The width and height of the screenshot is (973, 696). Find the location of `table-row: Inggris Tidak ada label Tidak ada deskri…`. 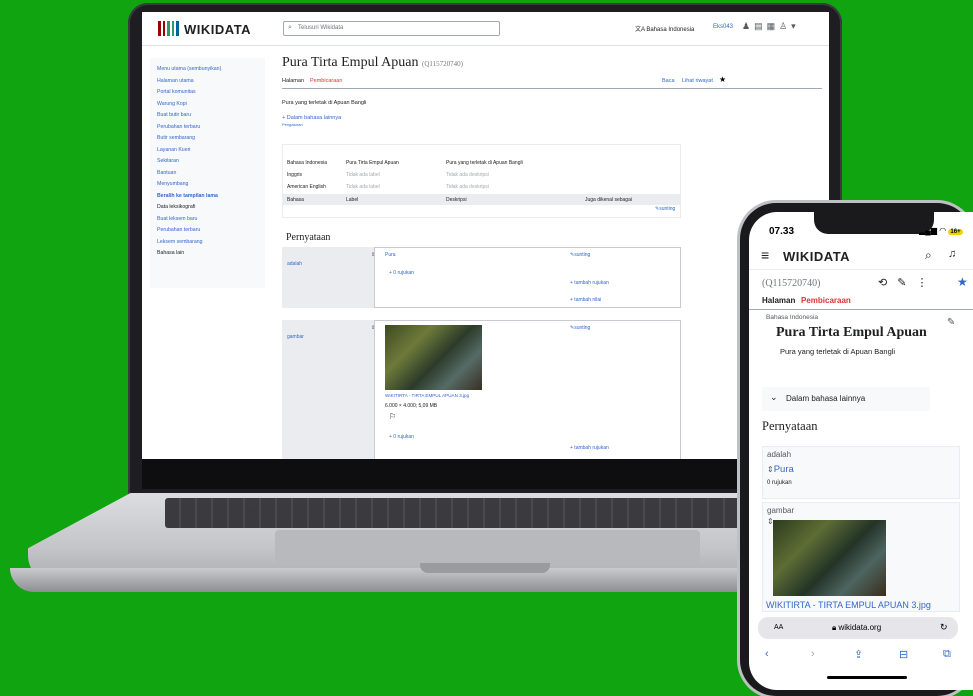

table-row: Inggris Tidak ada label Tidak ada deskri… is located at coordinates (482, 174).